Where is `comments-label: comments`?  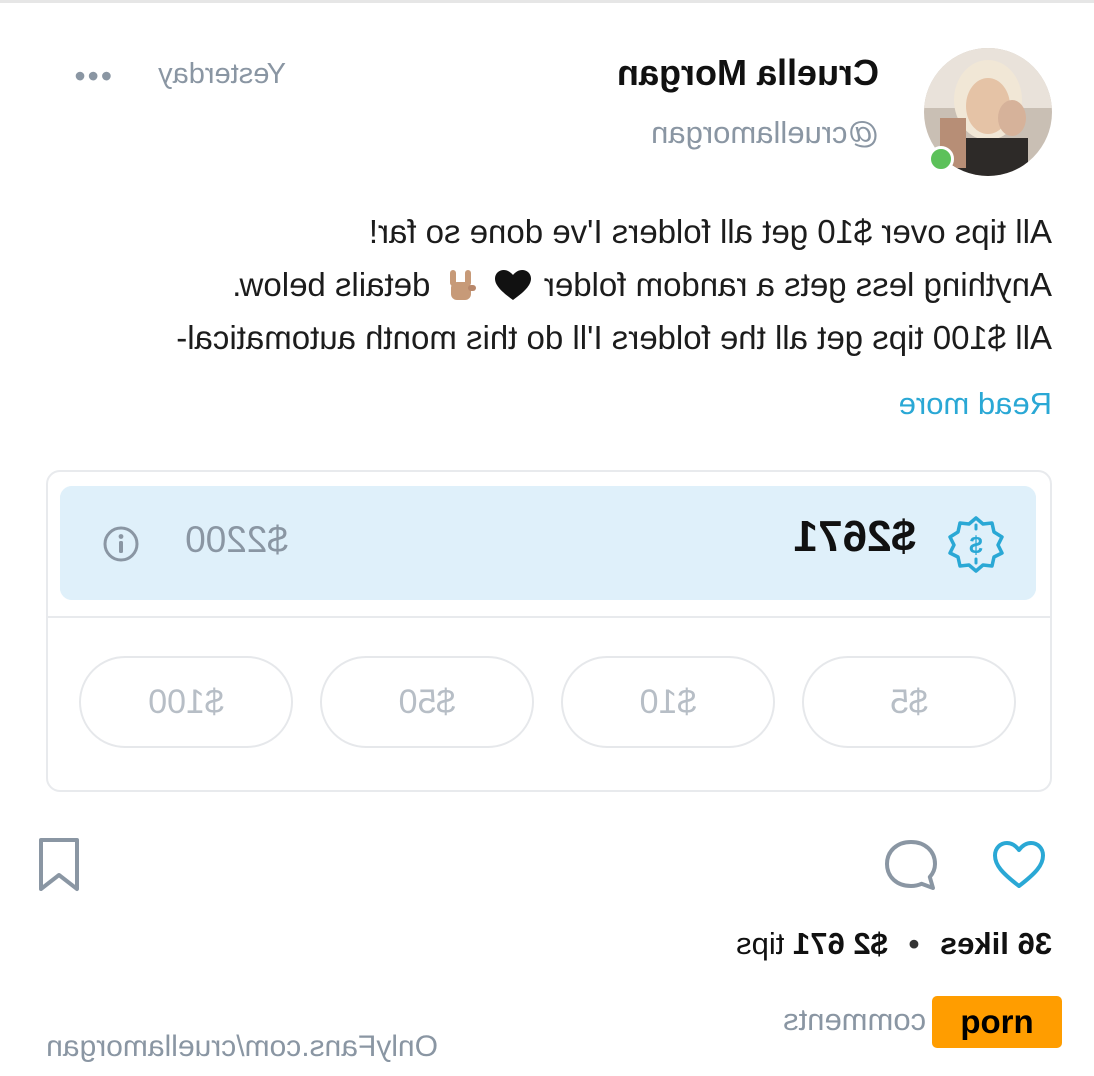 comments-label: comments is located at coordinates (855, 1019).